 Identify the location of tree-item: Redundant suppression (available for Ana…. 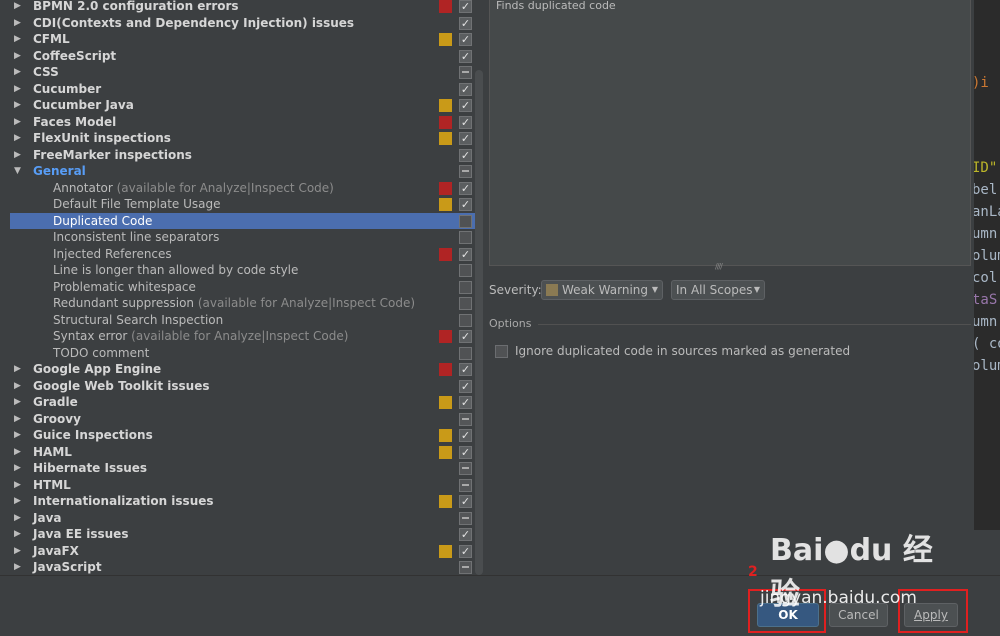
(242, 303).